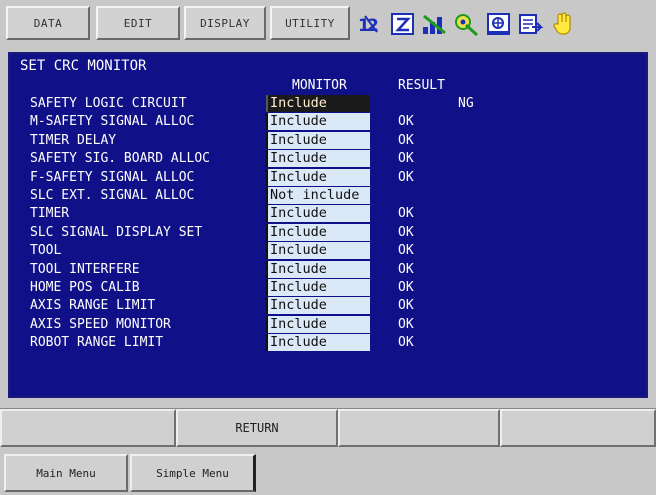 The width and height of the screenshot is (656, 495). Describe the element at coordinates (467, 24) in the screenshot. I see `tool-icon` at that location.